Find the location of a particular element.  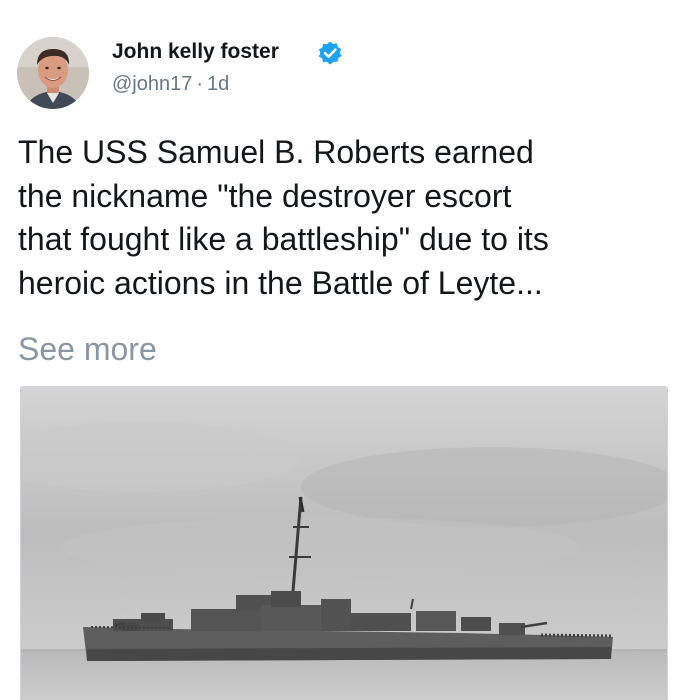

author-meta: @john17 · 1d is located at coordinates (170, 84).